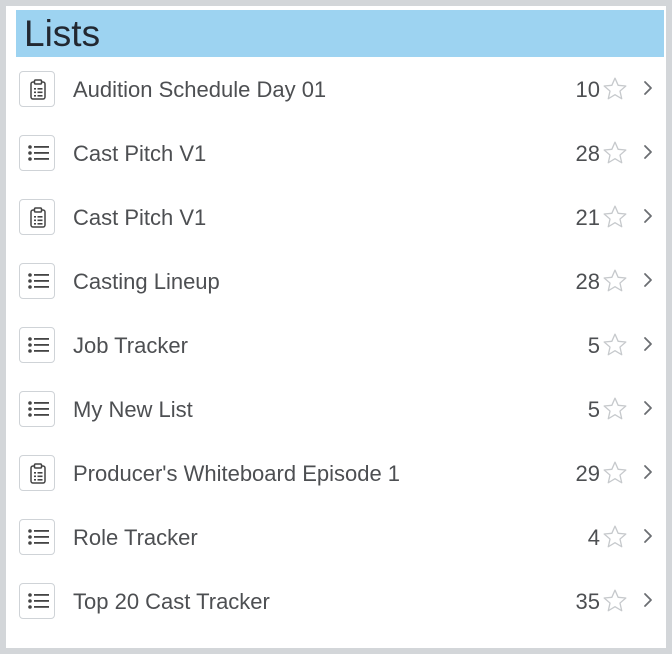  I want to click on list-item-name: Audition Schedule Day 01, so click(200, 89).